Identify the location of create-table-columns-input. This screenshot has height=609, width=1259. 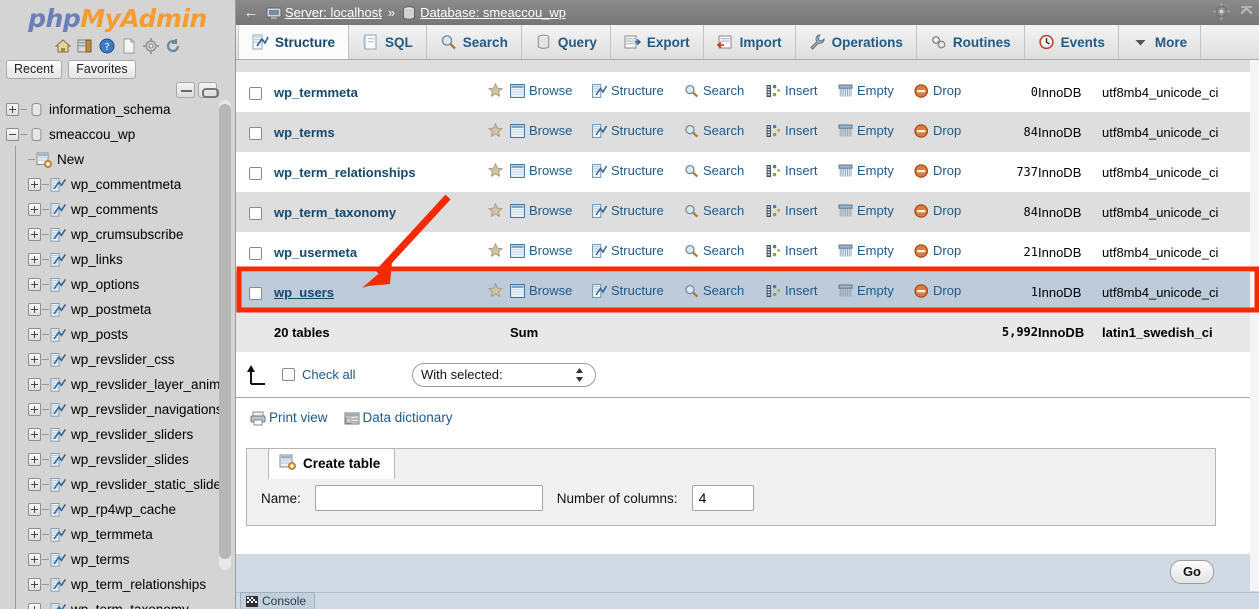
(722, 498).